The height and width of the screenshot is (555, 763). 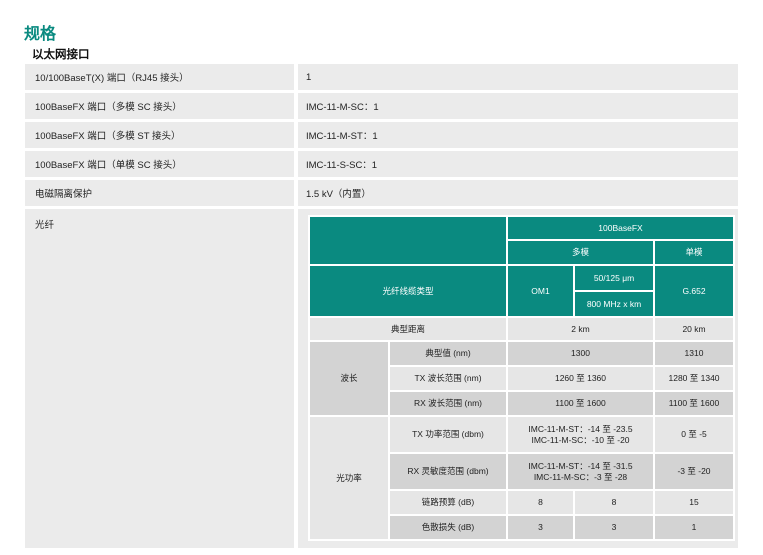 What do you see at coordinates (408, 329) in the screenshot?
I see `distance-label: 典型距离` at bounding box center [408, 329].